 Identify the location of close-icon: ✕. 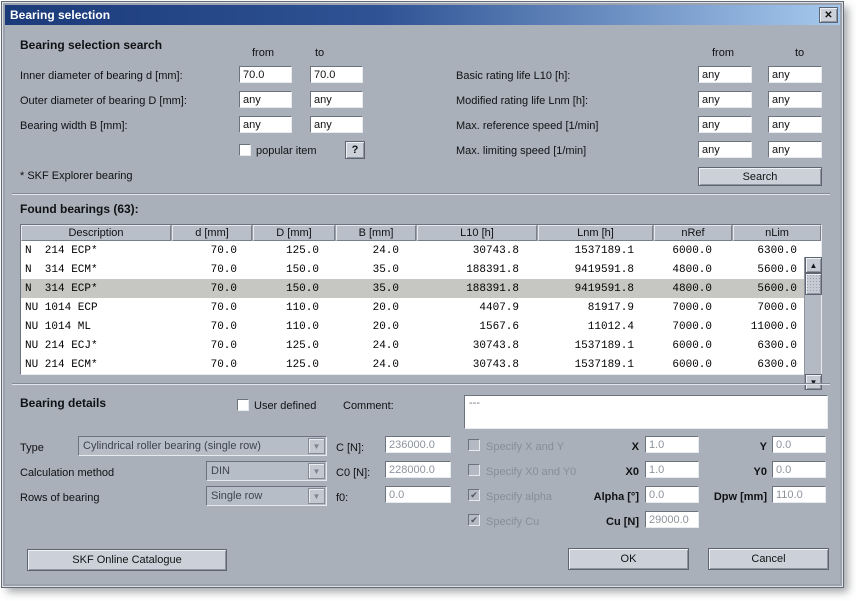
(828, 15).